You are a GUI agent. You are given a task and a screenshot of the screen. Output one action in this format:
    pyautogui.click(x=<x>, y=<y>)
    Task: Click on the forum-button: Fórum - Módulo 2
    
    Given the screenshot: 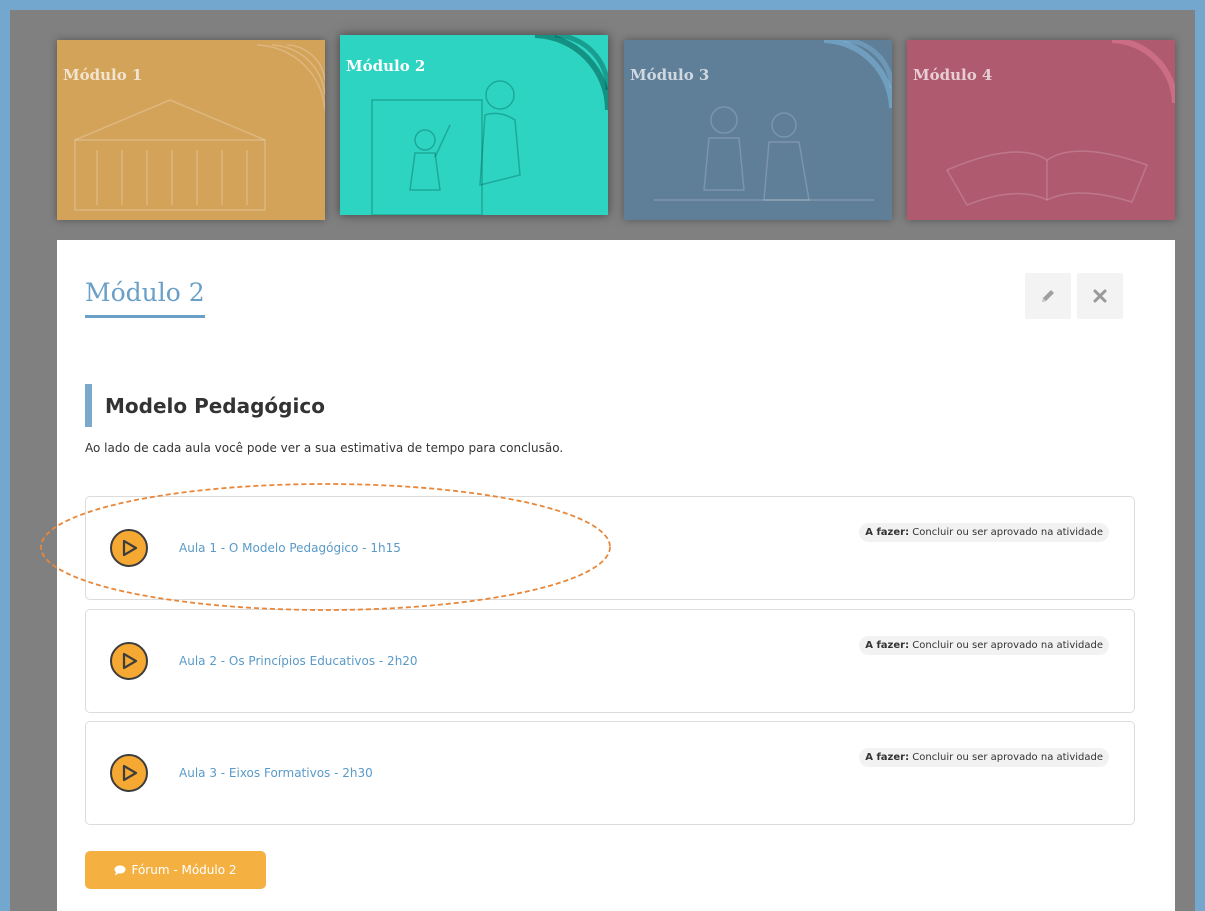 What is the action you would take?
    pyautogui.click(x=175, y=870)
    